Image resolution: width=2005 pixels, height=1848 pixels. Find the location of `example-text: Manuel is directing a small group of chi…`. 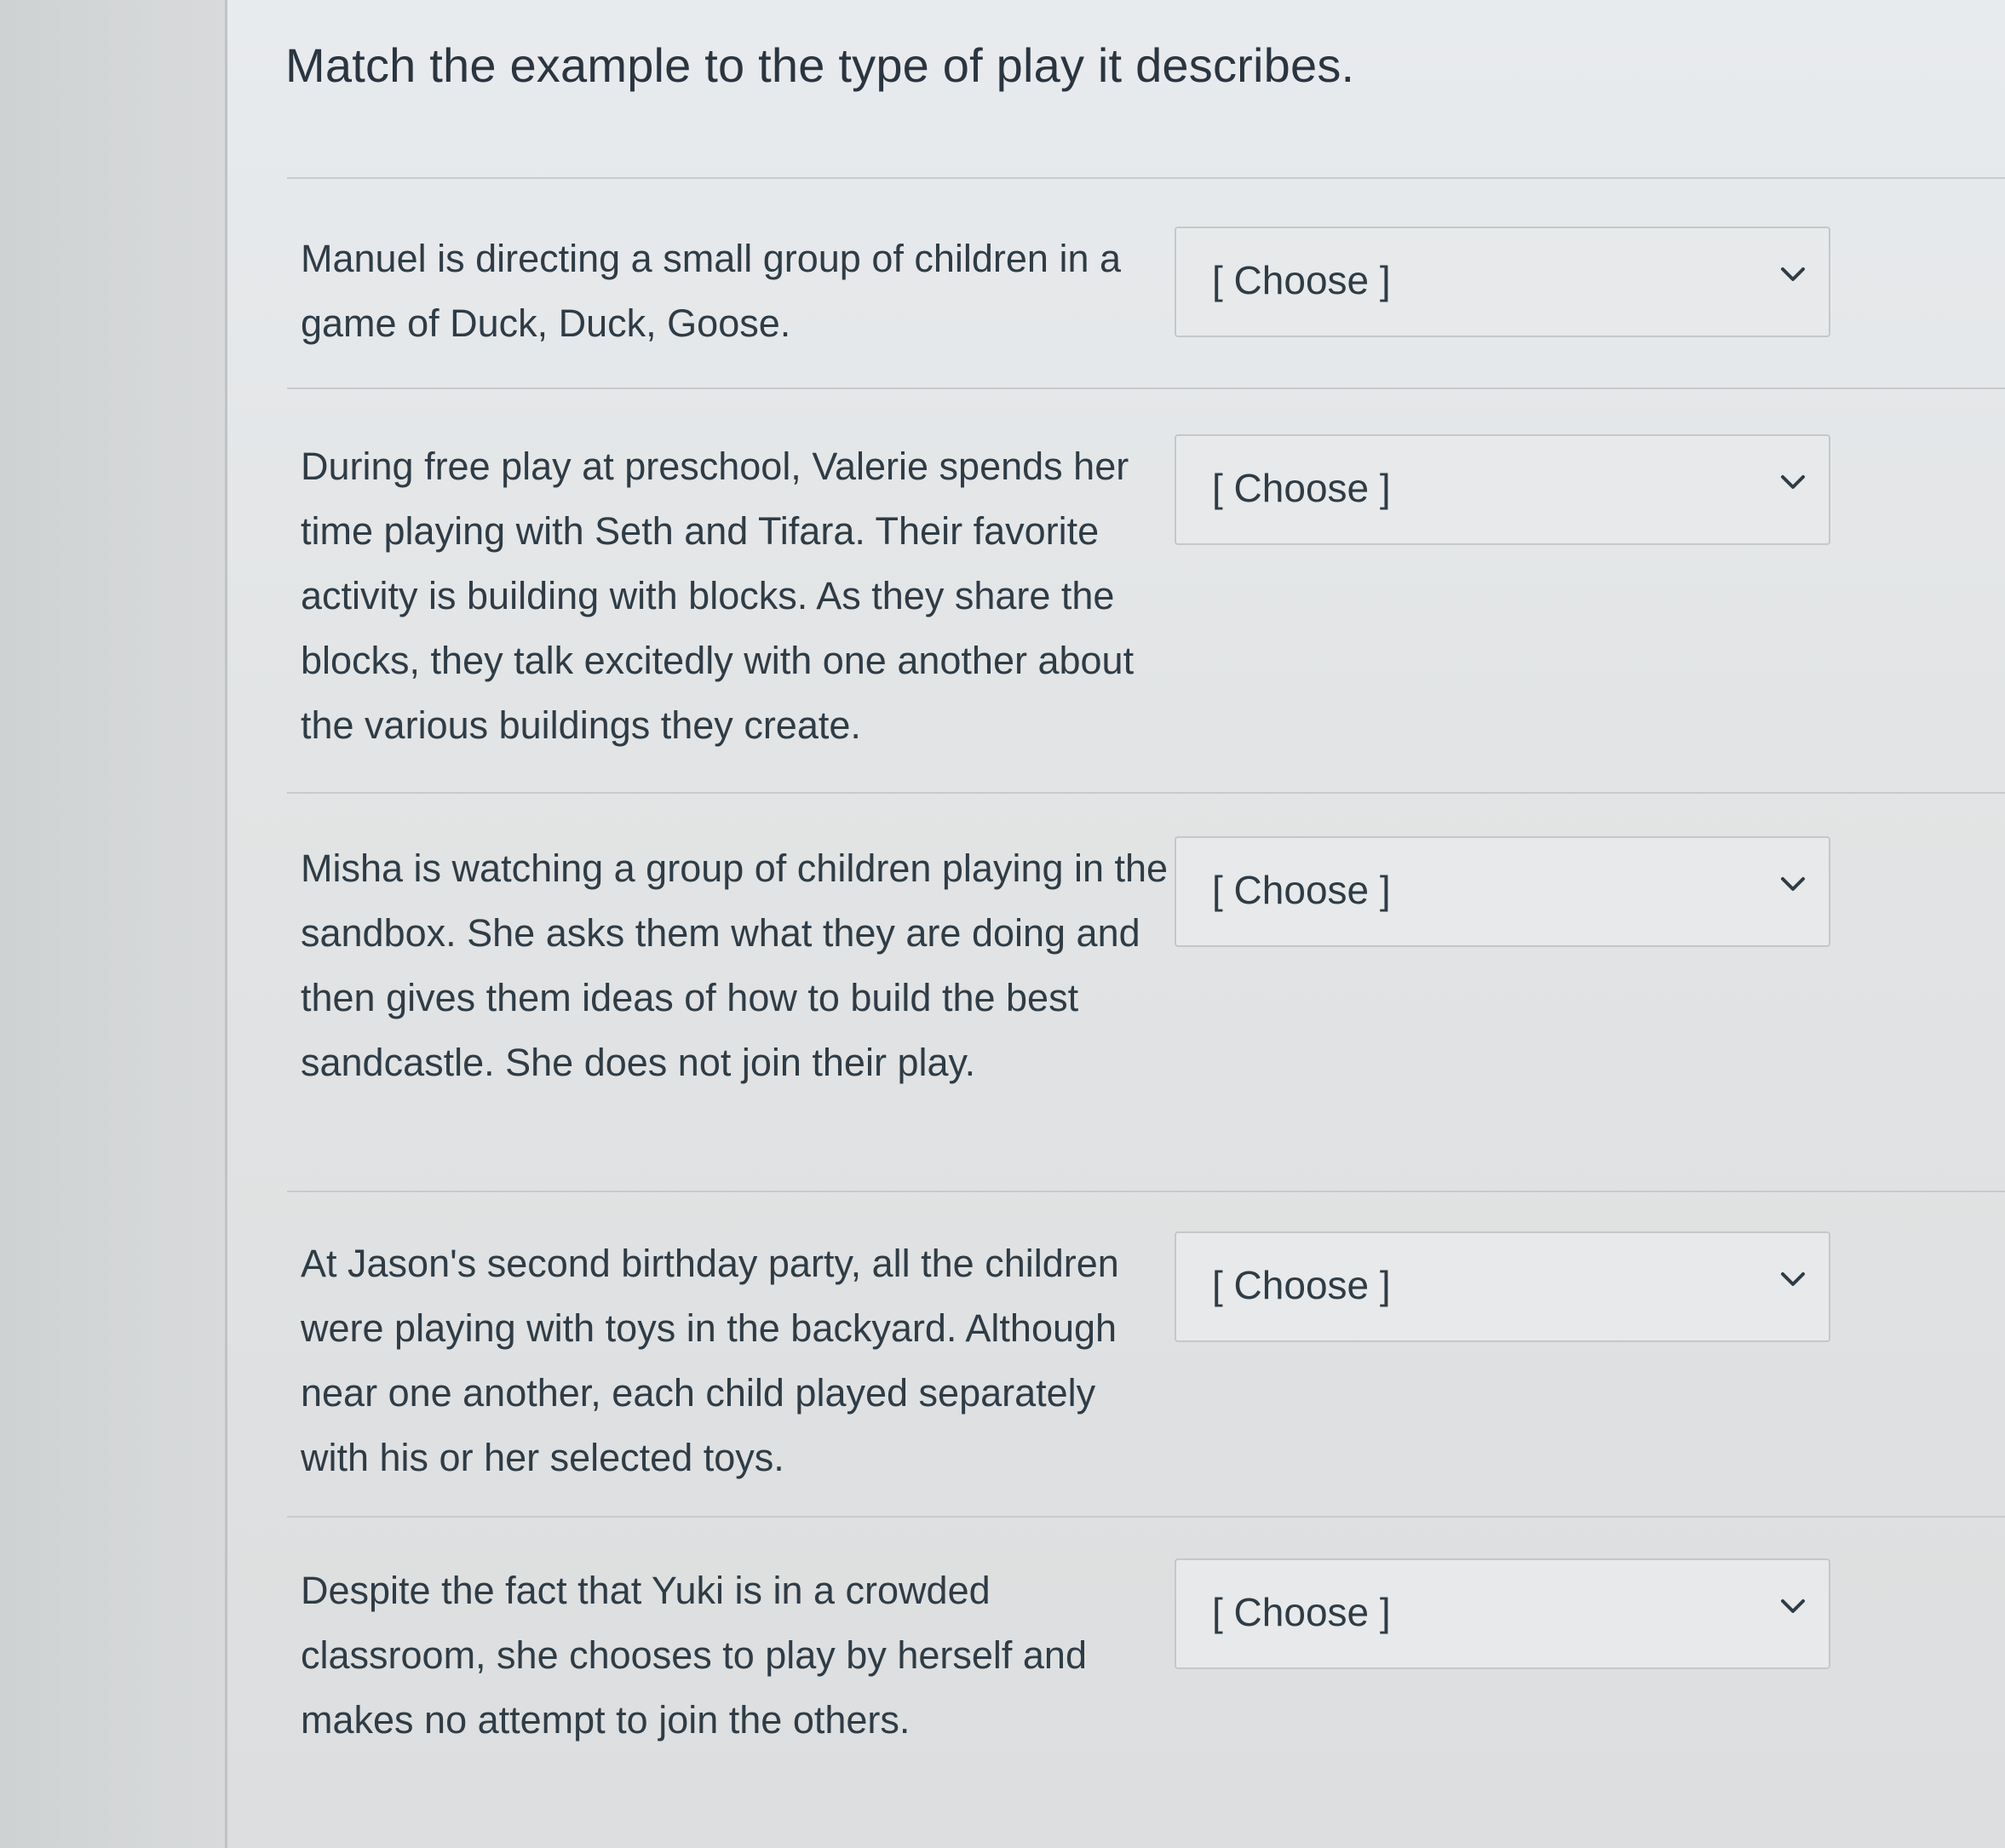

example-text: Manuel is directing a small group of chi… is located at coordinates (711, 291).